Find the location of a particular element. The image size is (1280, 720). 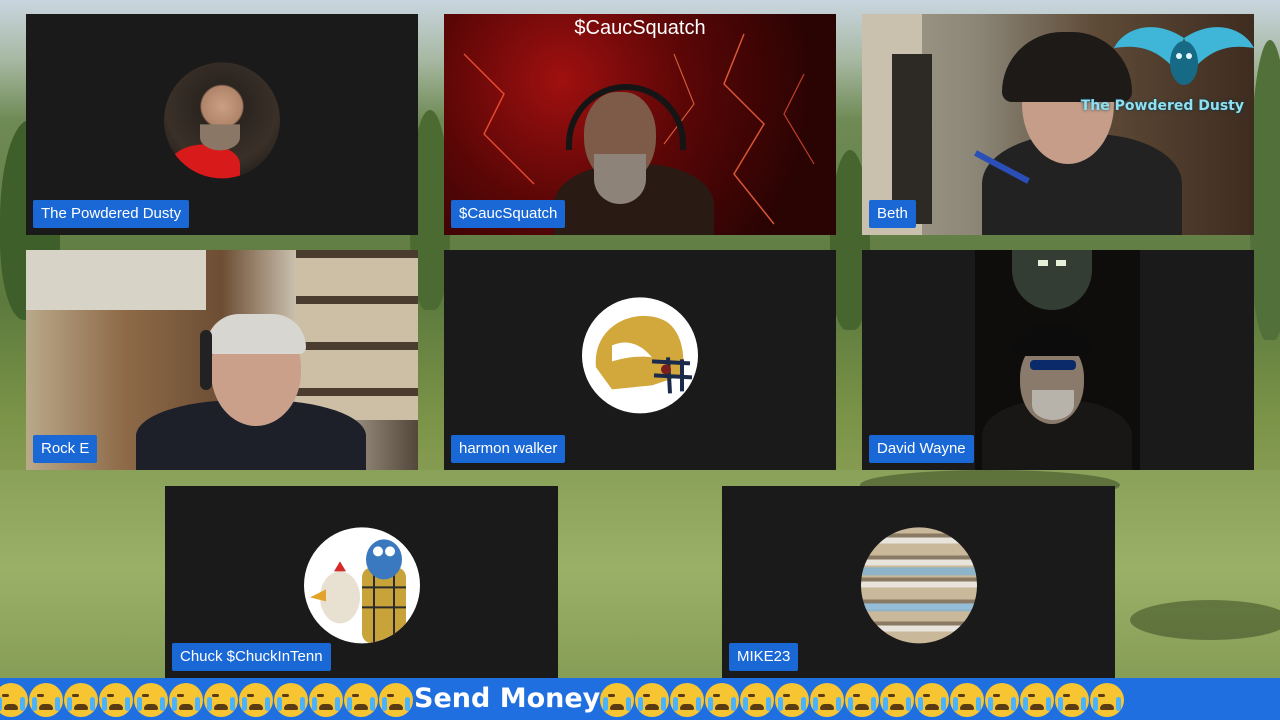

participant-tile-powdered-dusty: The Powdered Dusty is located at coordinates (222, 124).